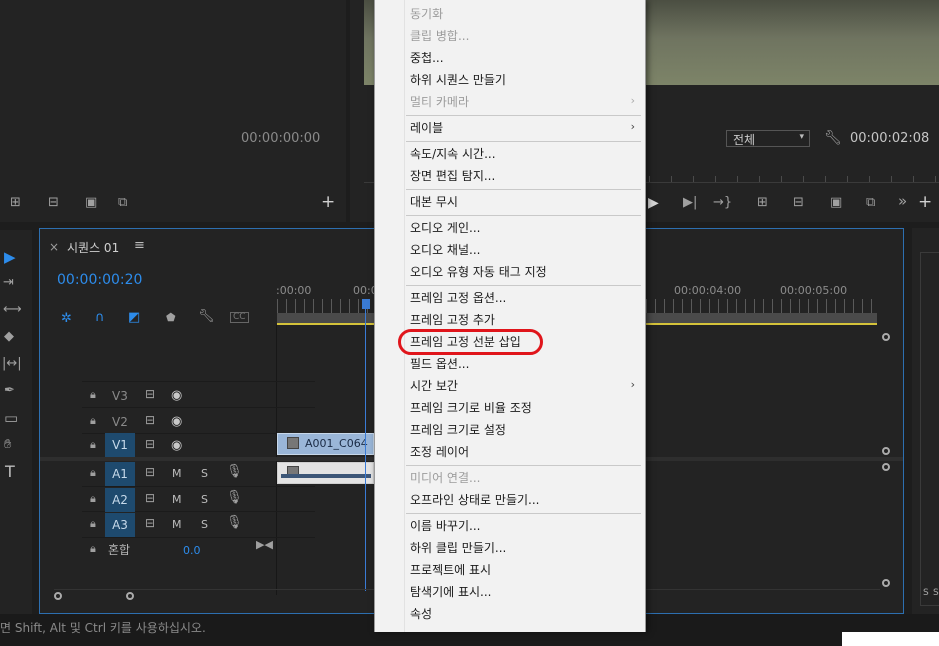 The image size is (939, 646). What do you see at coordinates (120, 445) in the screenshot?
I see `track-source-v1: V1` at bounding box center [120, 445].